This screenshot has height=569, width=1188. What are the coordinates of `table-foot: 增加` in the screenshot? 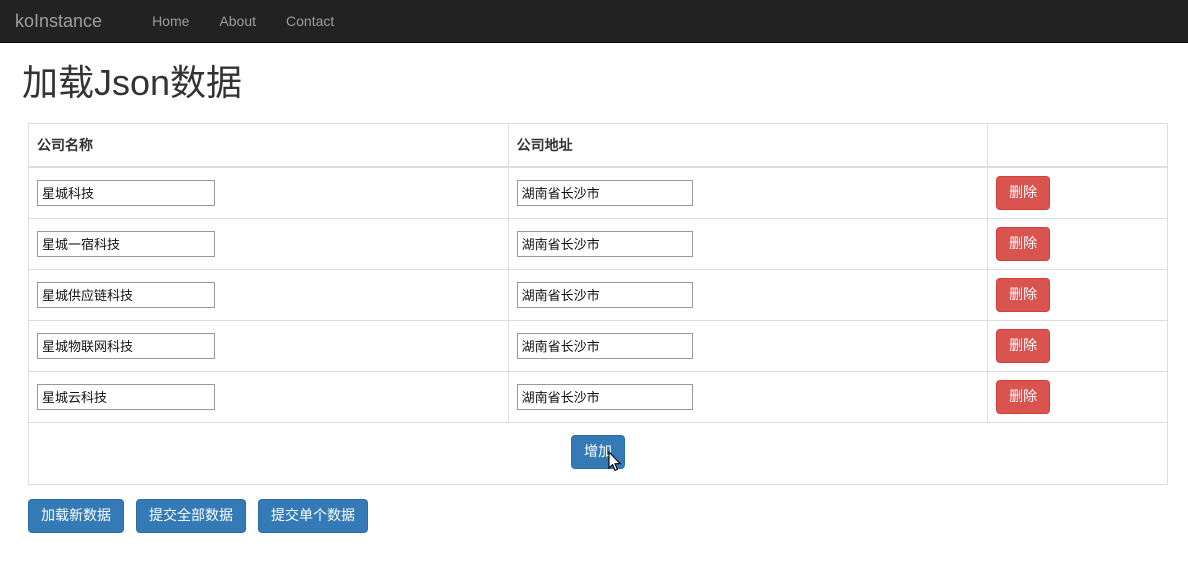 It's located at (598, 453).